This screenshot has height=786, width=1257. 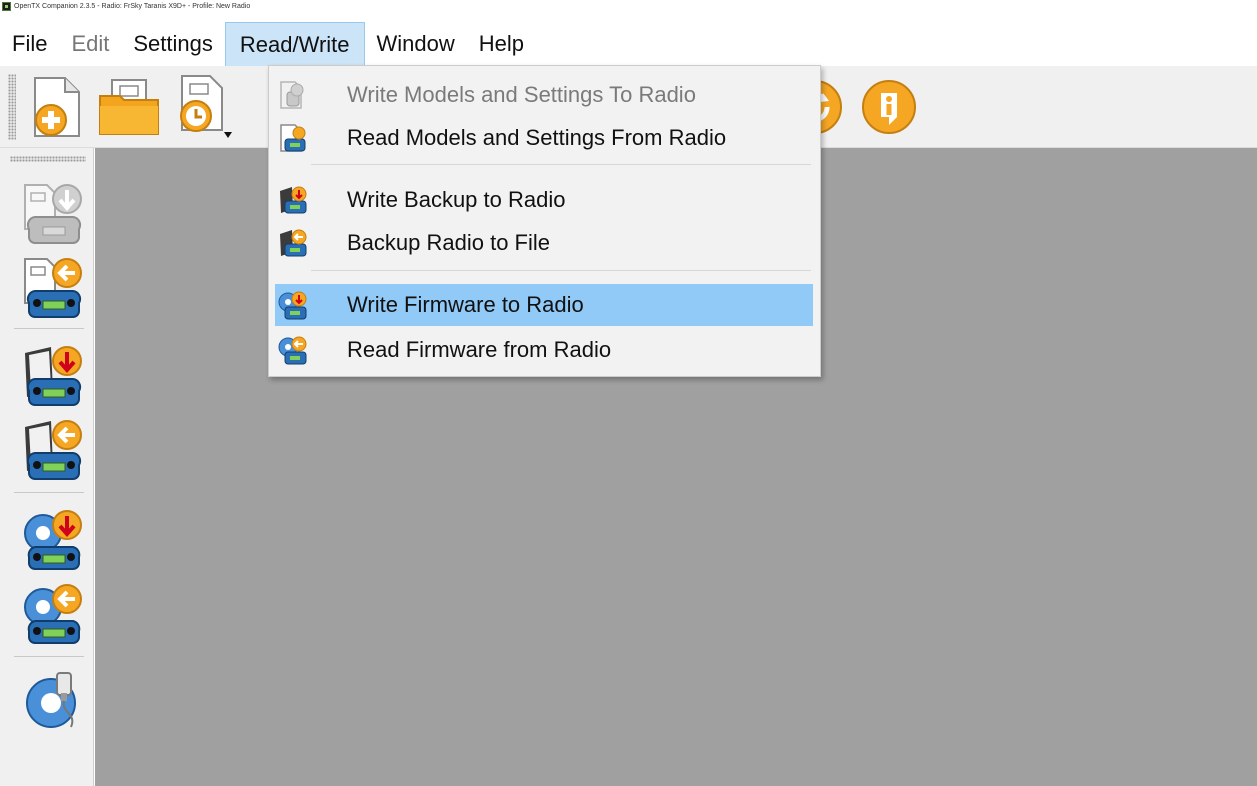 I want to click on new-file-button, so click(x=55, y=107).